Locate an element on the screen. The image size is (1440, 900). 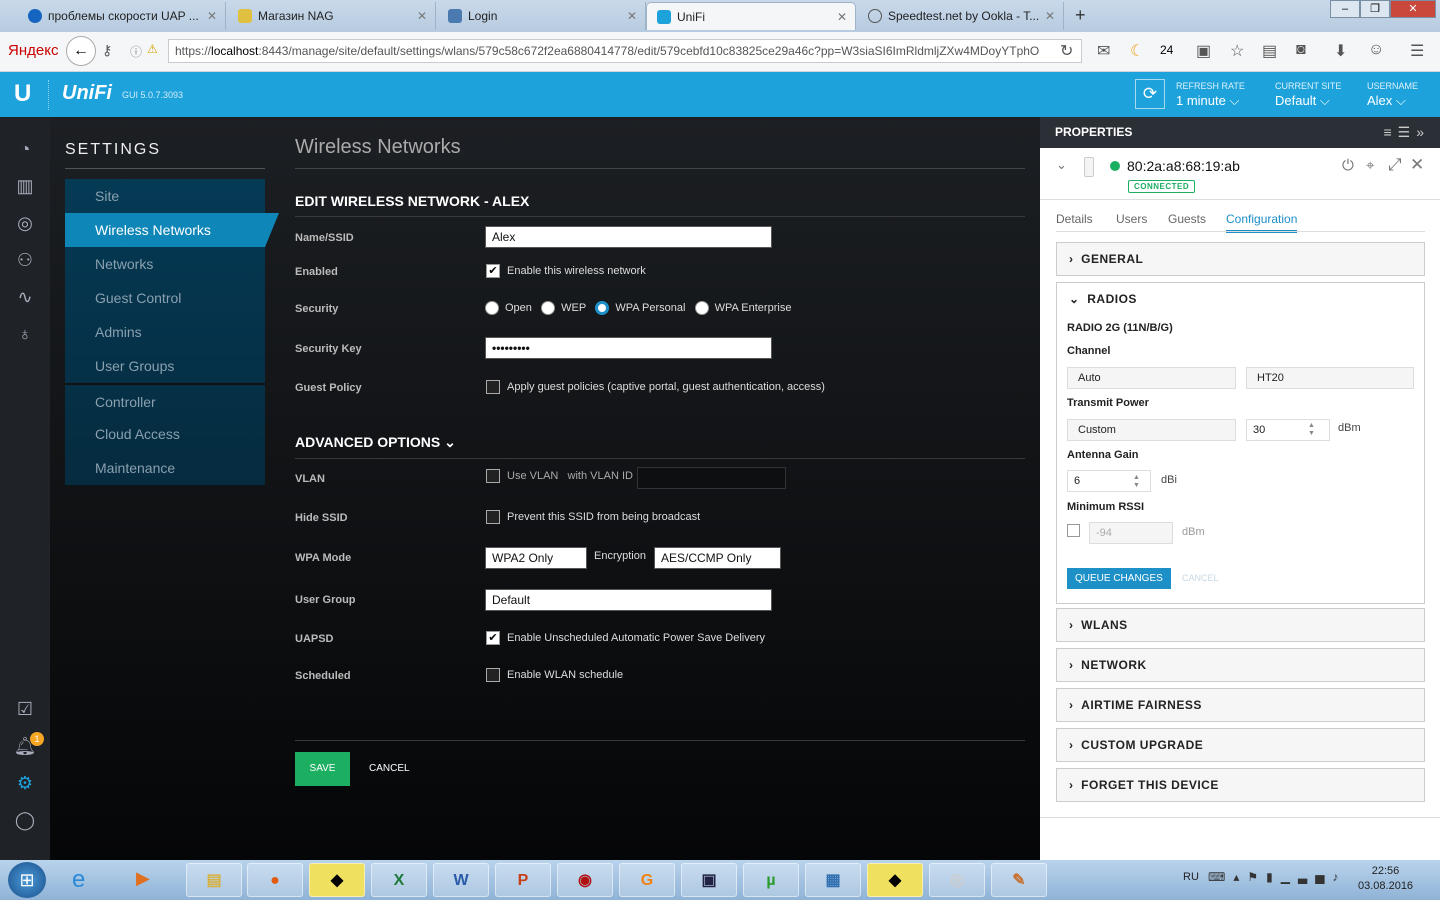
utorrent-icon: µ is located at coordinates (771, 880).